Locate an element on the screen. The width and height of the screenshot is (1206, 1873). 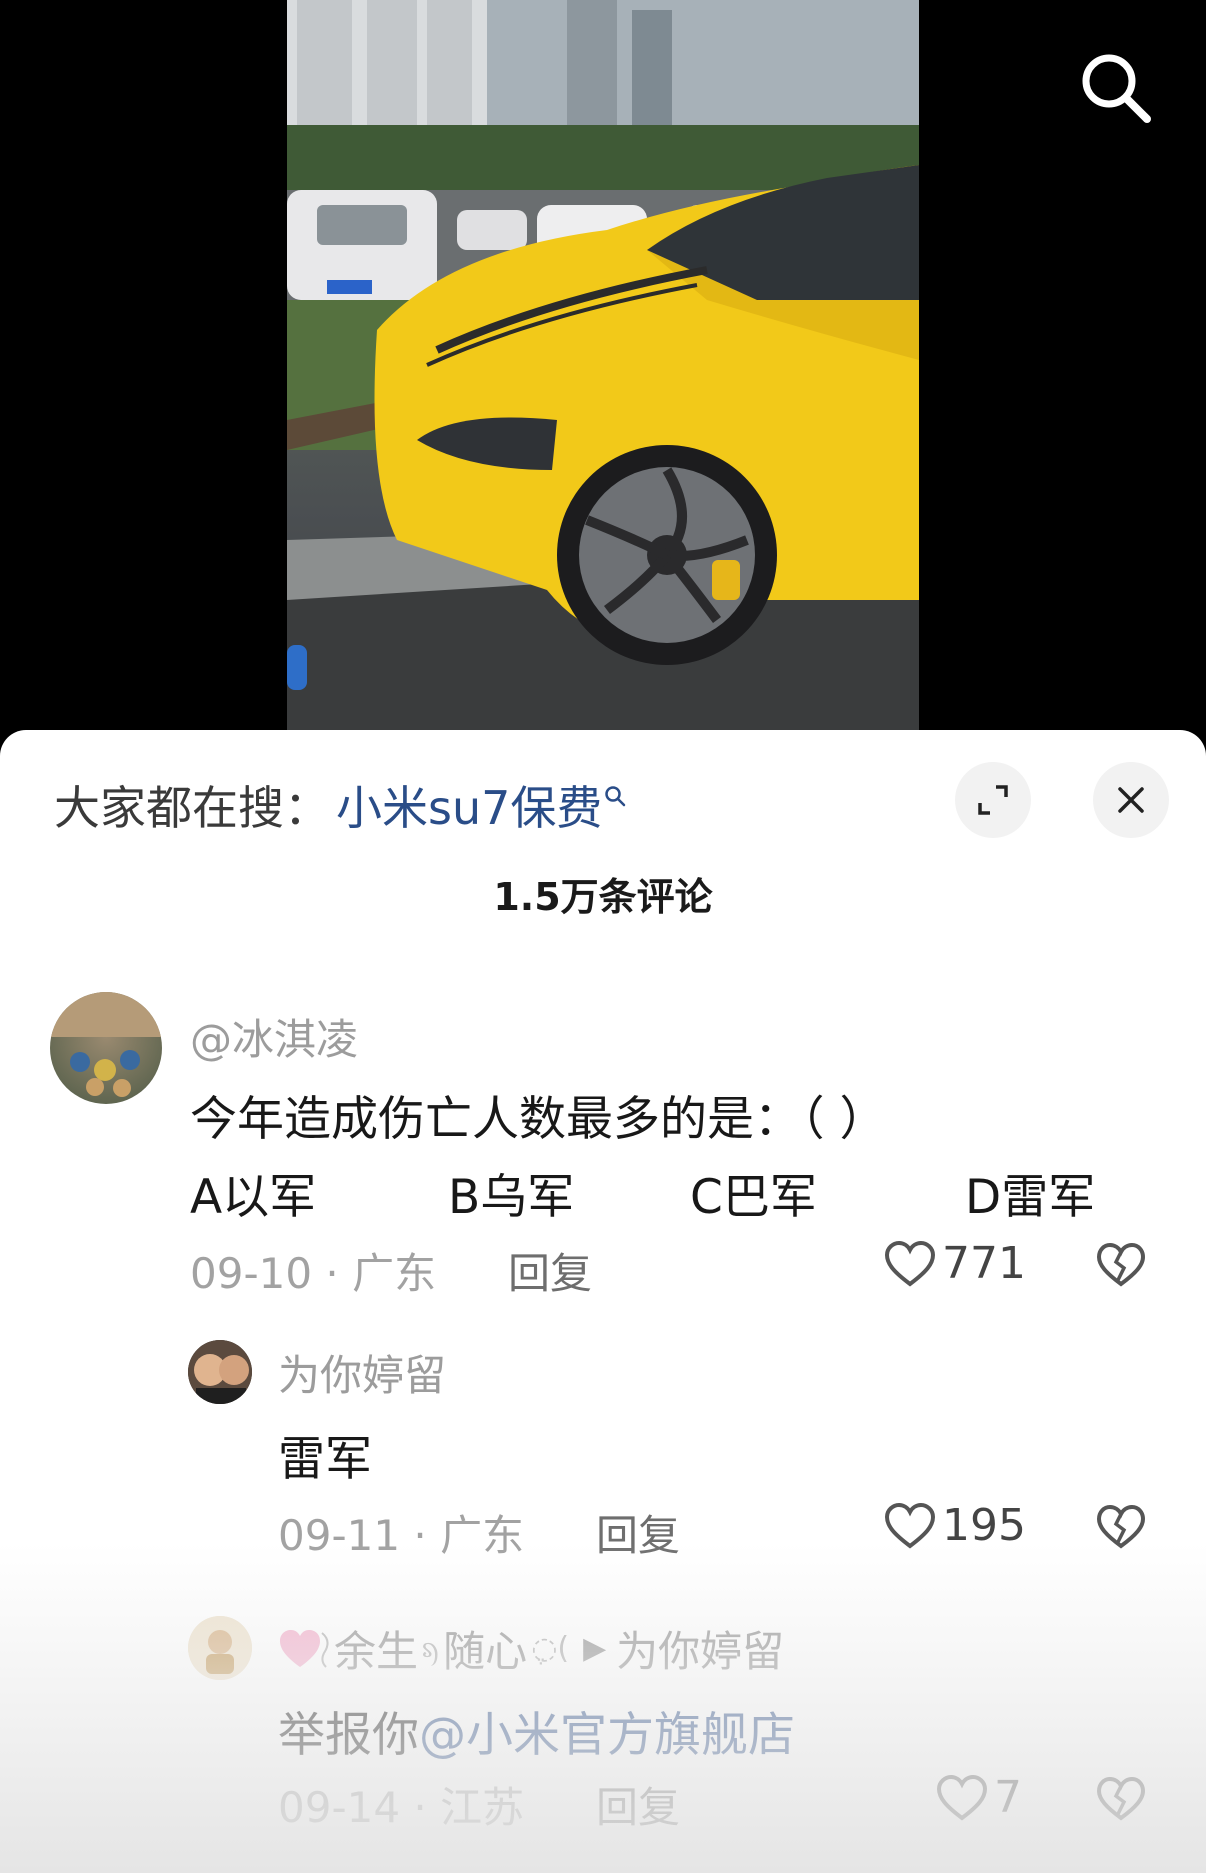
comment-option-c: C巴军 is located at coordinates (753, 1197).